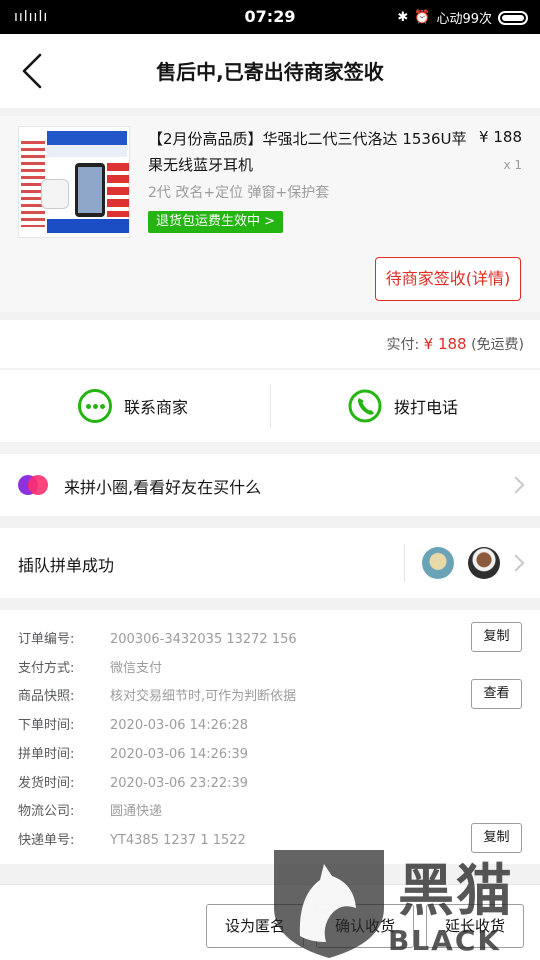 The width and height of the screenshot is (540, 960). I want to click on paid-label: 实付:, so click(403, 345).